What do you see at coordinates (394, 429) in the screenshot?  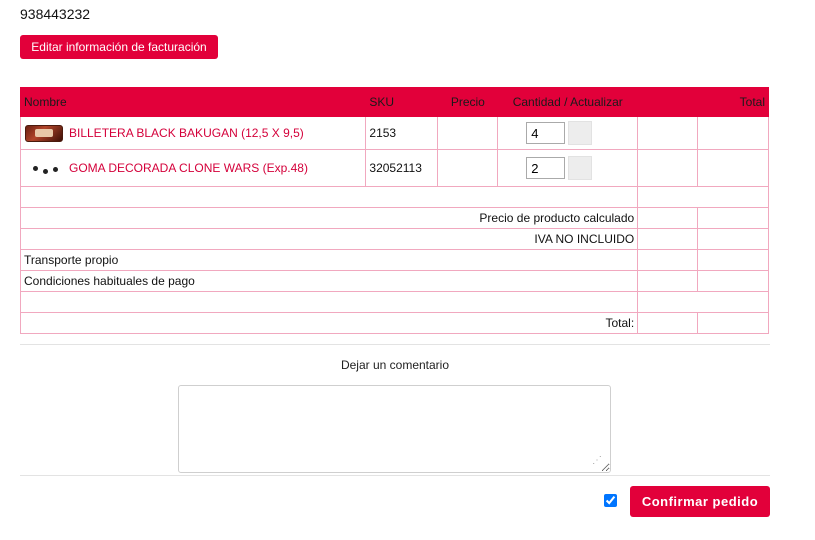 I see `comment-textarea` at bounding box center [394, 429].